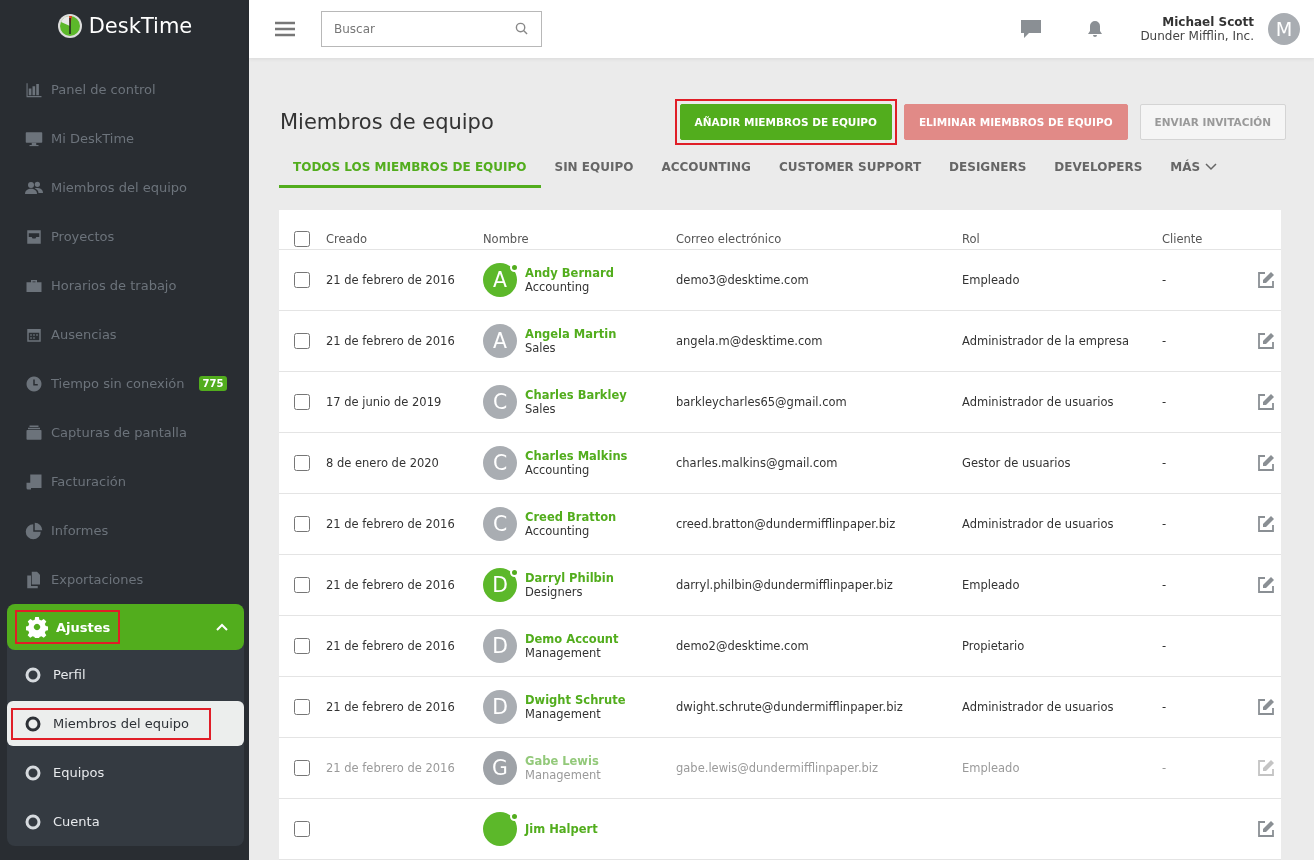 The image size is (1314, 860). What do you see at coordinates (500, 341) in the screenshot?
I see `member-avatar: A` at bounding box center [500, 341].